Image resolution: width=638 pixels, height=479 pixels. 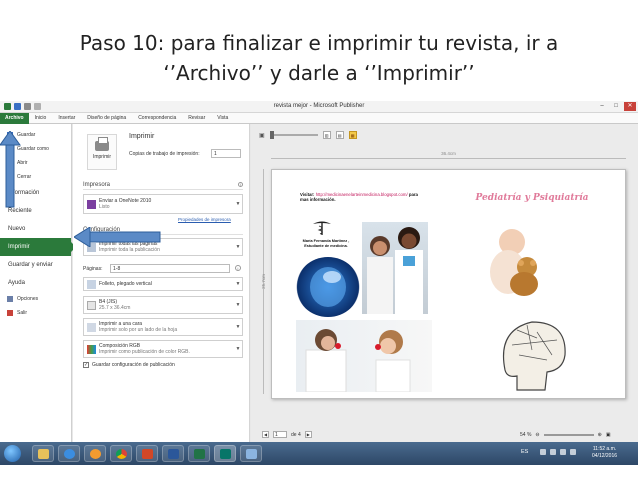 I want to click on paint-icon, so click(x=251, y=454).